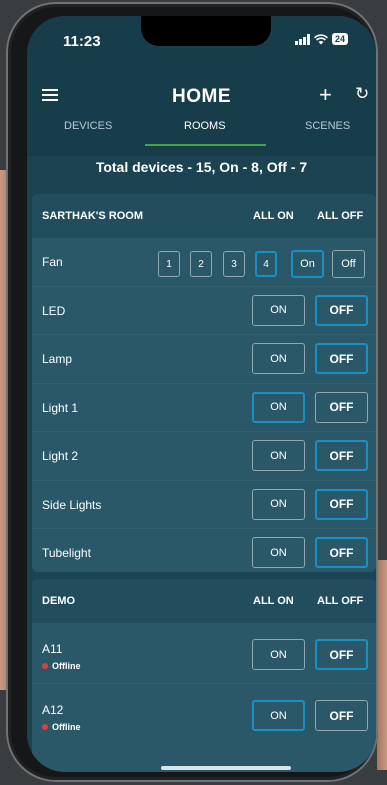 Image resolution: width=387 pixels, height=785 pixels. I want to click on device-label: Fan, so click(52, 262).